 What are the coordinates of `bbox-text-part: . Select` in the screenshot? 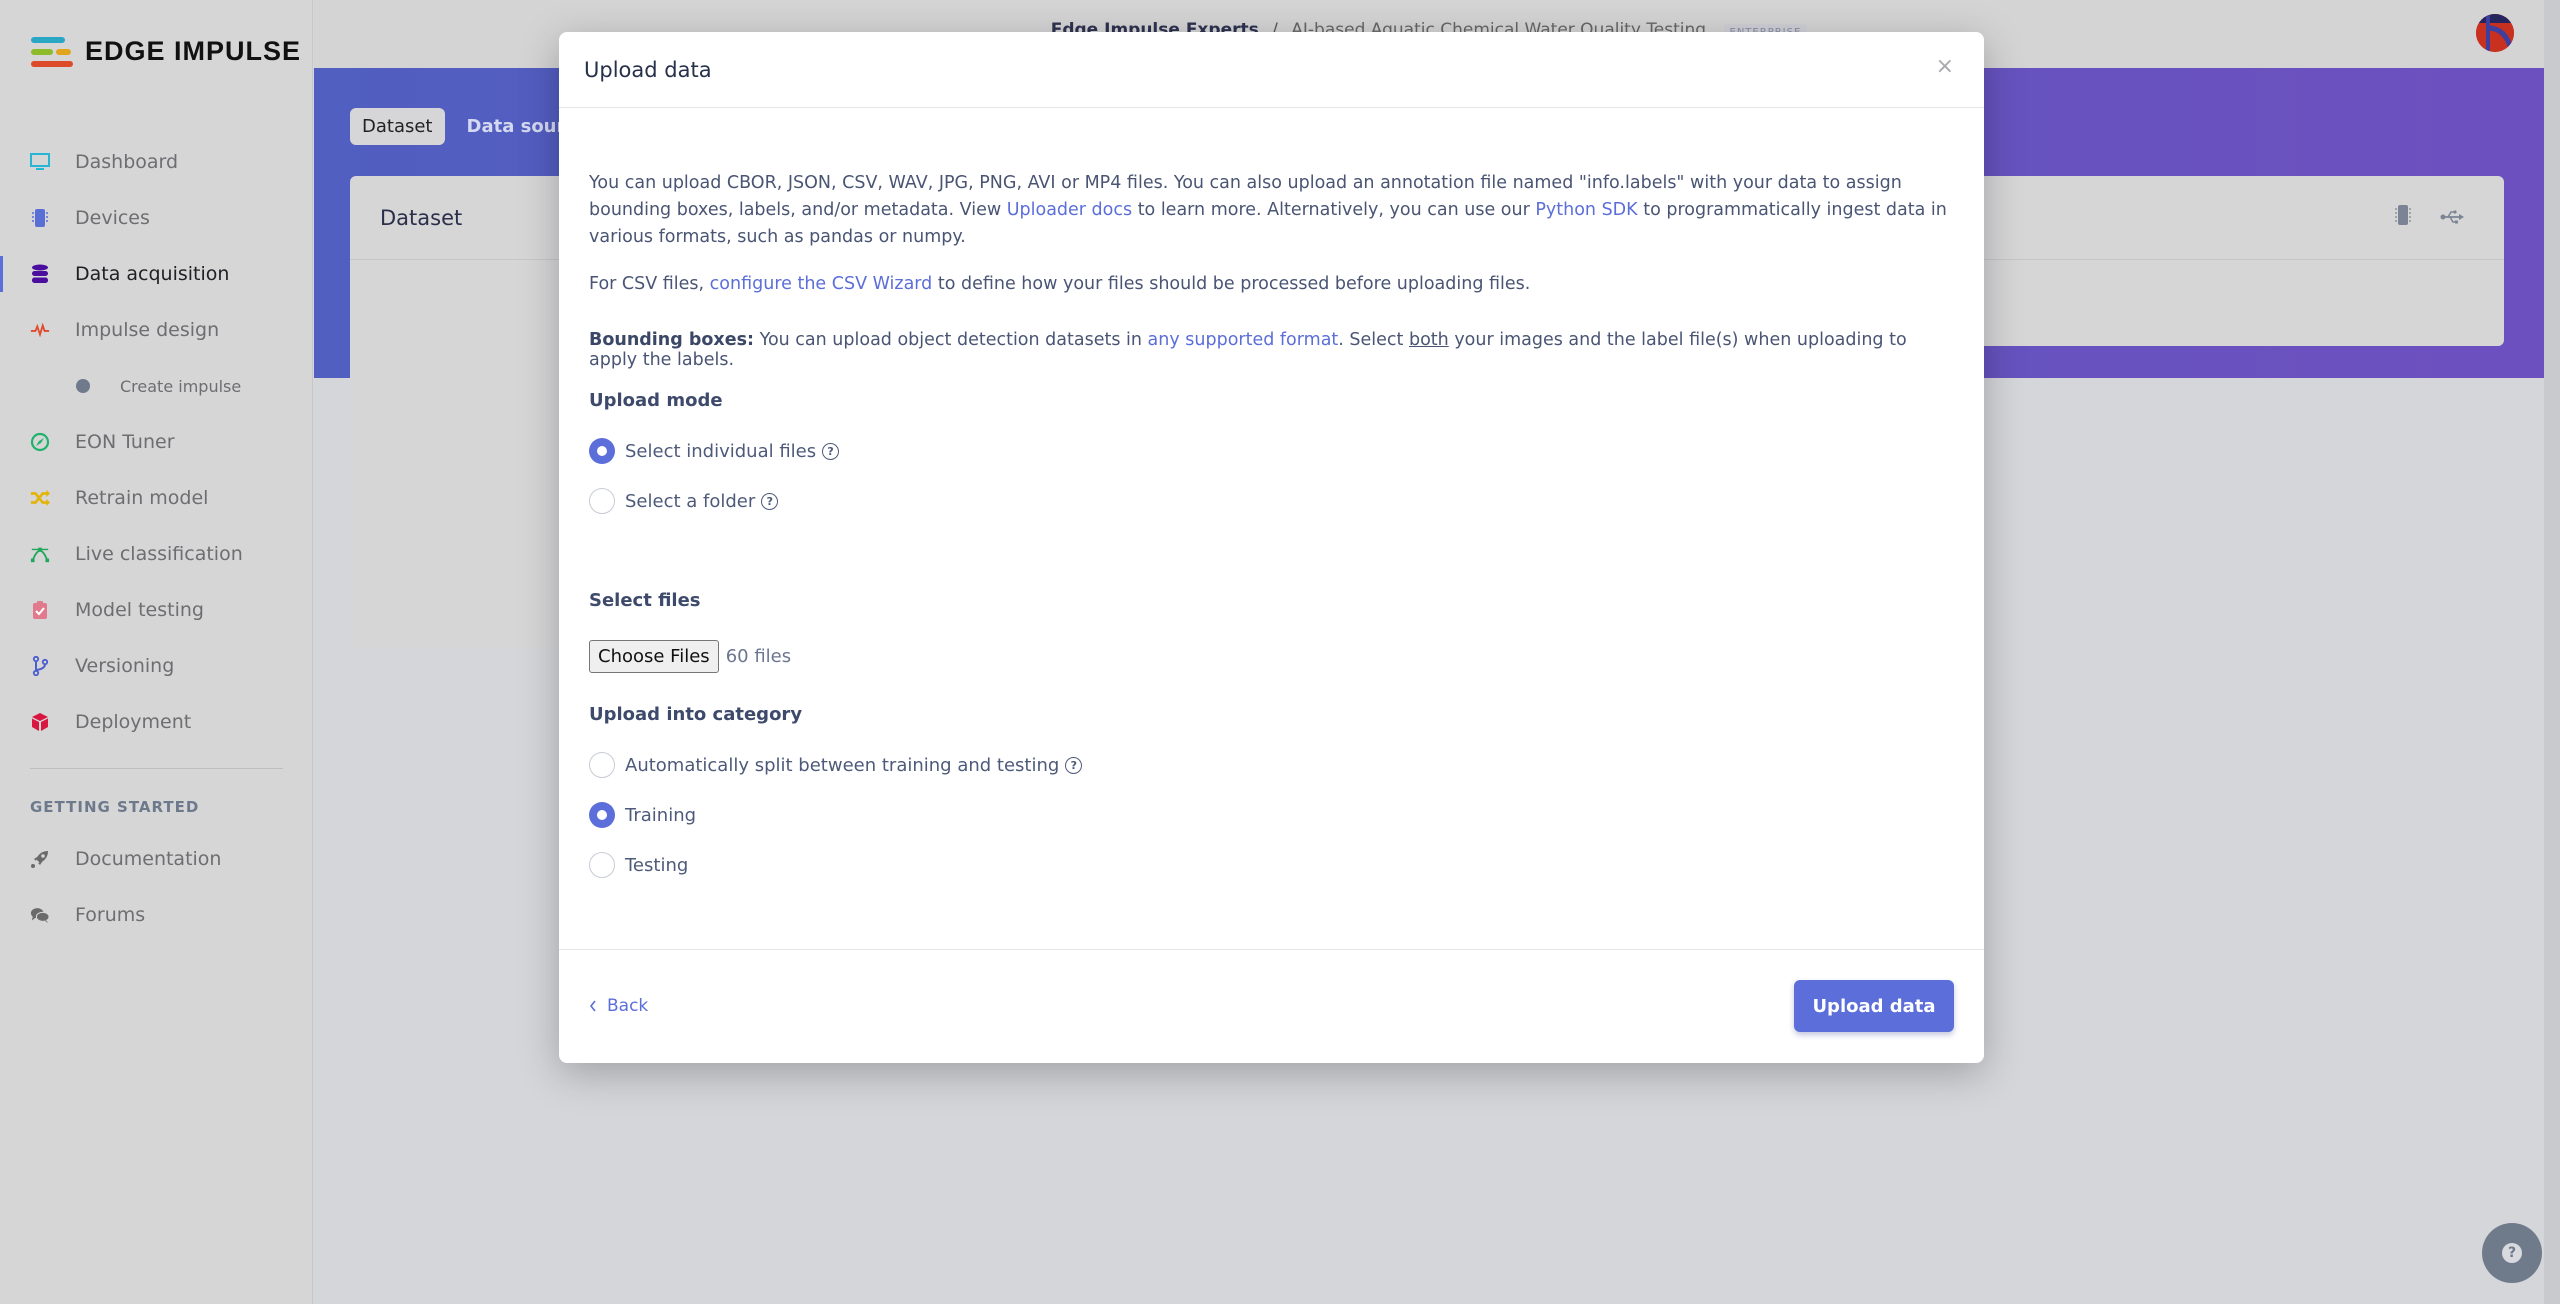 It's located at (1373, 340).